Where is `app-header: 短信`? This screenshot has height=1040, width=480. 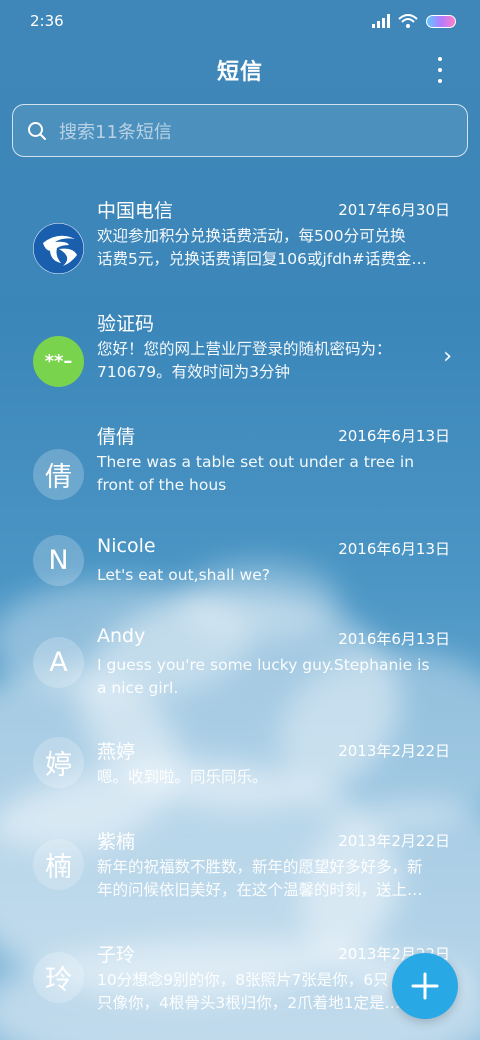 app-header: 短信 is located at coordinates (240, 70).